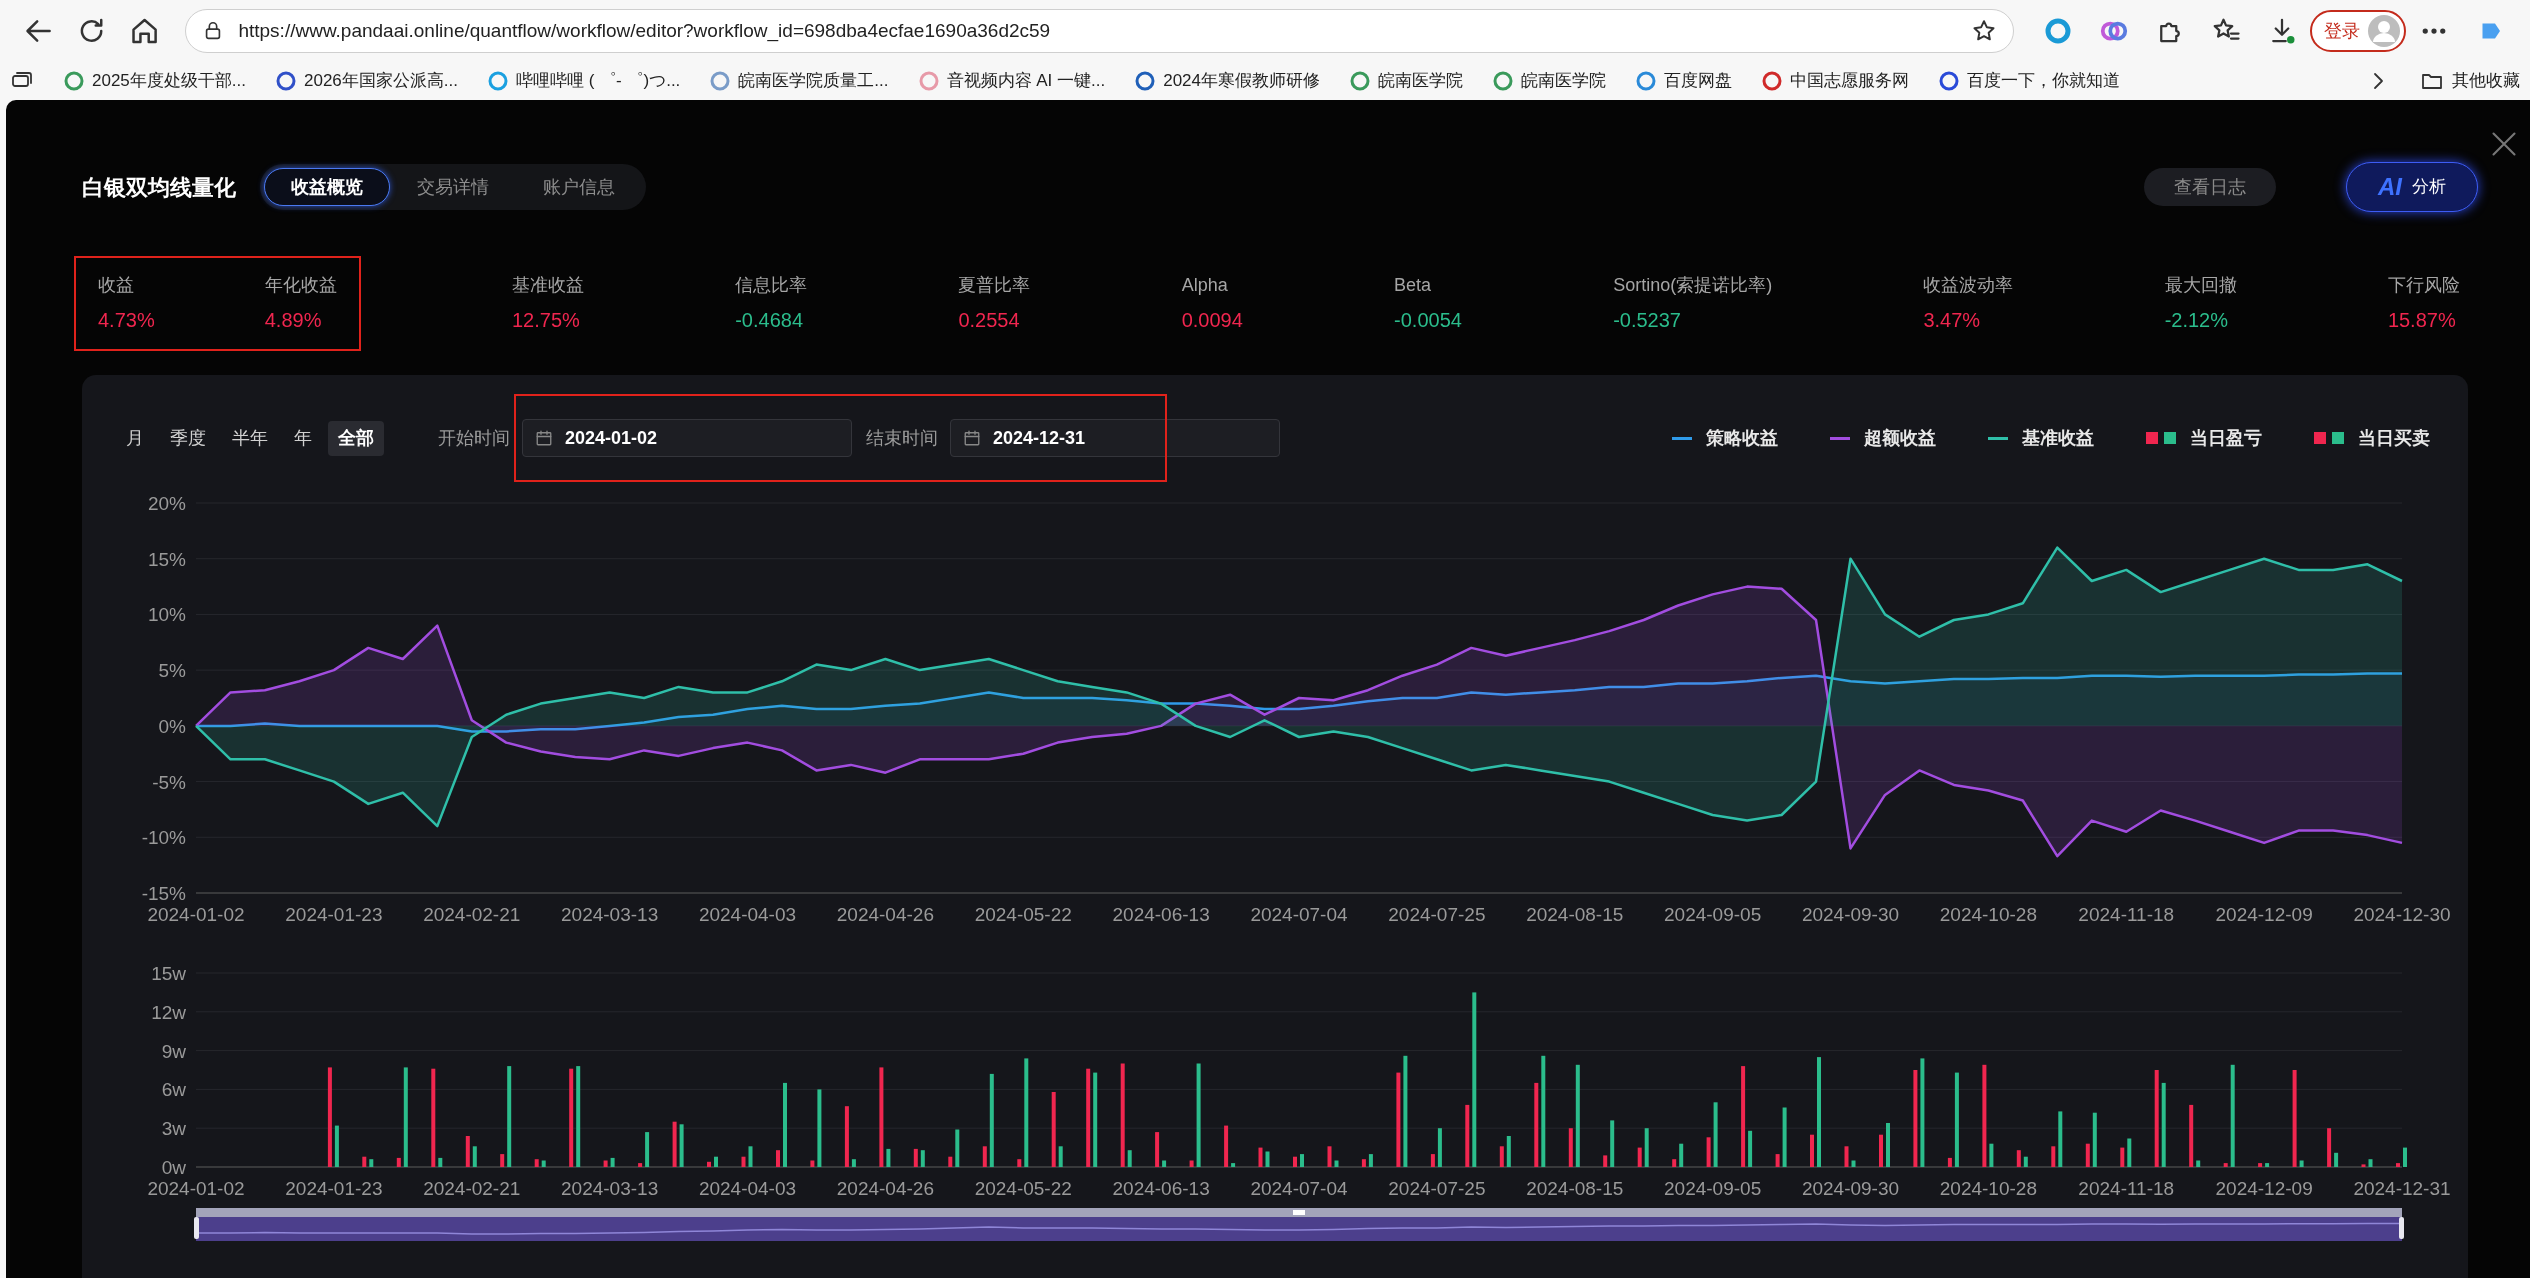 The height and width of the screenshot is (1278, 2530). I want to click on legend-item: 基准收益, so click(2041, 438).